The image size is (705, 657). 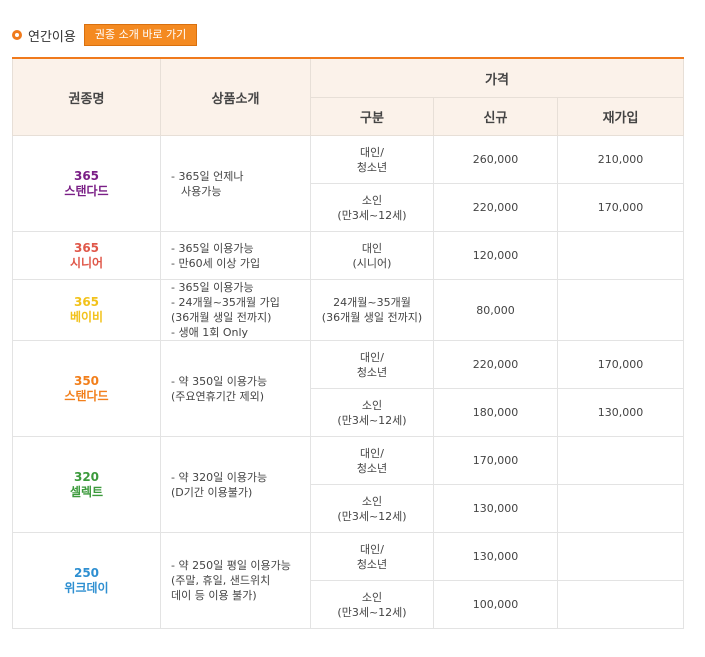 I want to click on product-name: 365 베이비, so click(x=86, y=310).